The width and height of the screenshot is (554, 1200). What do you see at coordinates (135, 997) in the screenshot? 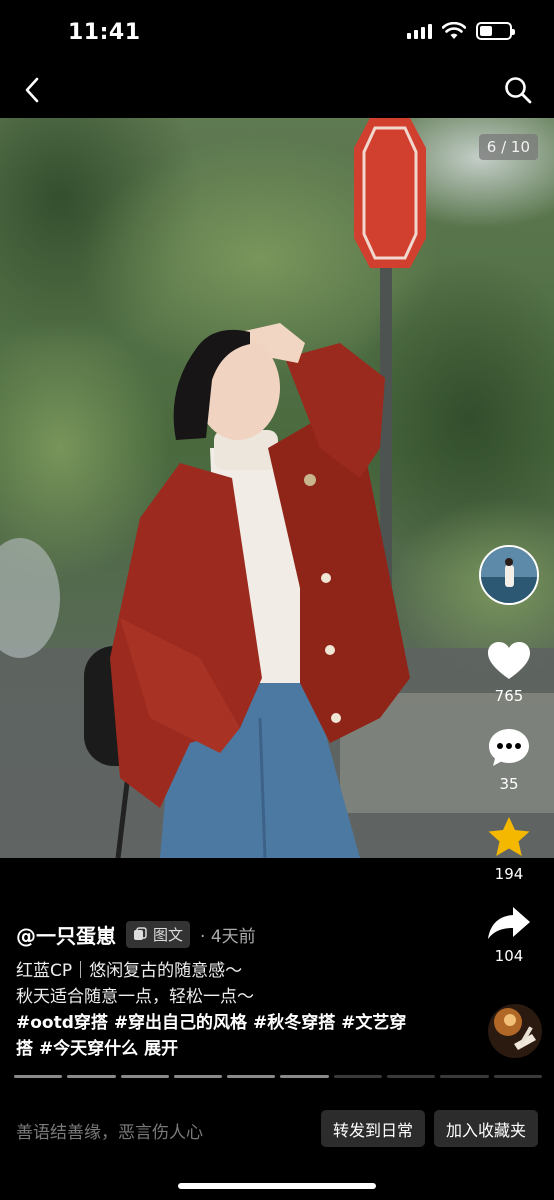
I see `caption-line: 秋天适合随意一点，轻松一点～` at bounding box center [135, 997].